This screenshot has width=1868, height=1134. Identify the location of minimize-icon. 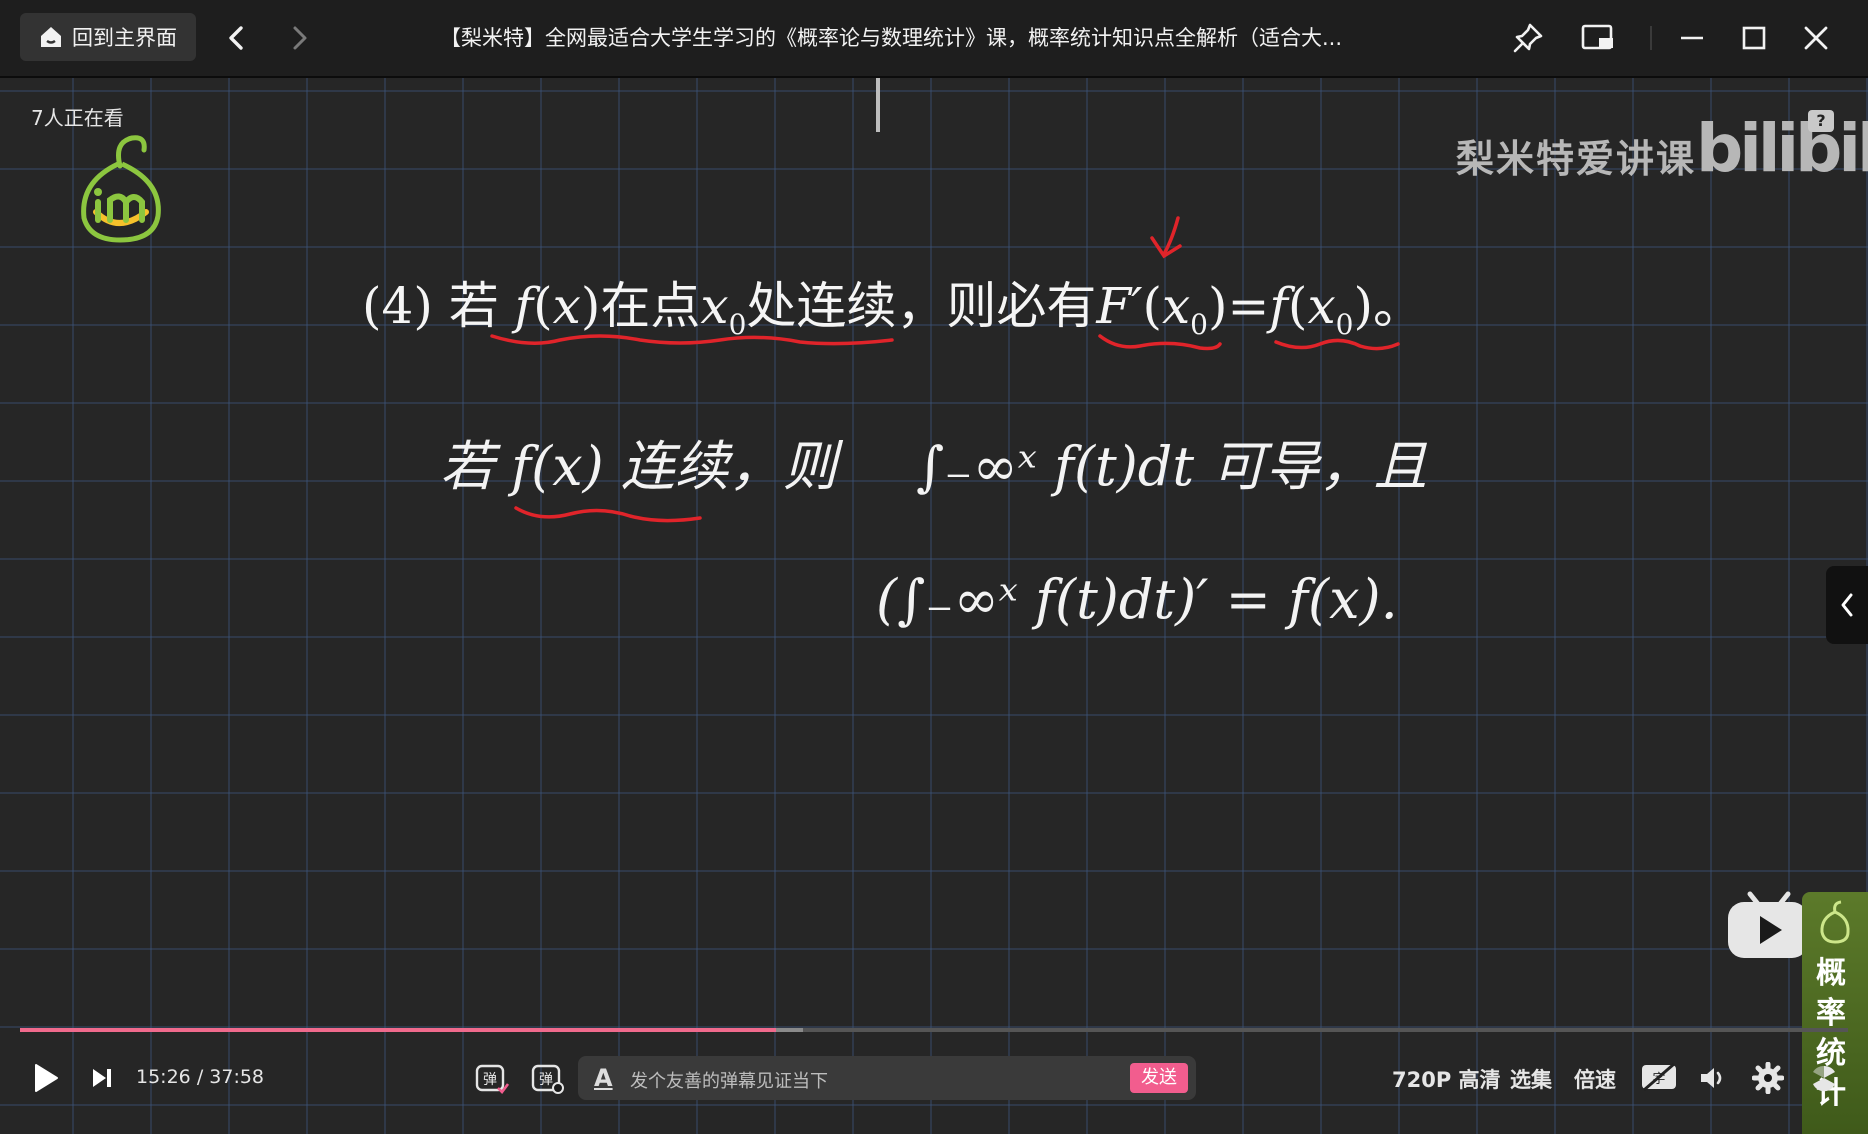
(1692, 38).